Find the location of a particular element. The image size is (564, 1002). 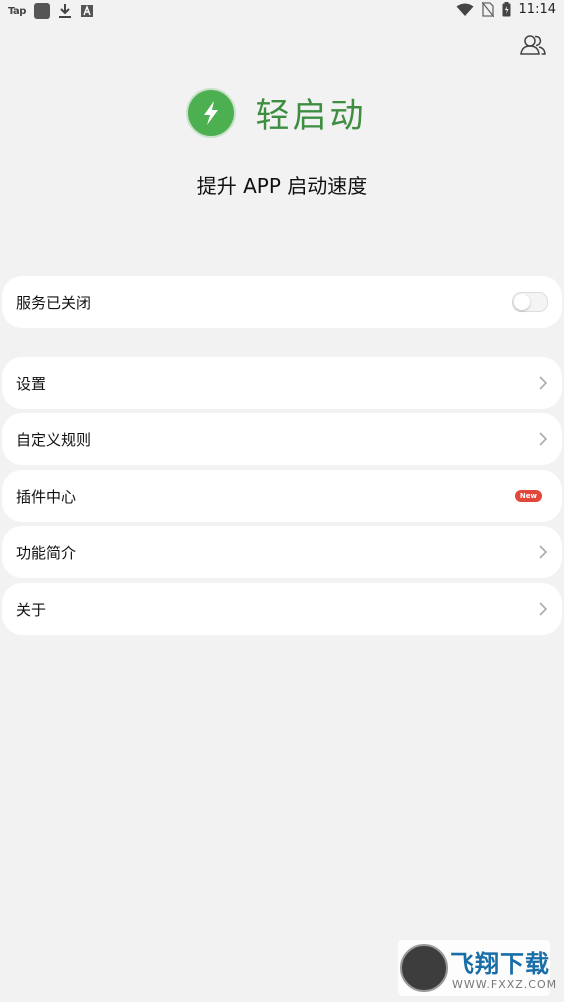

menu-item-label: 插件中心 is located at coordinates (46, 496).